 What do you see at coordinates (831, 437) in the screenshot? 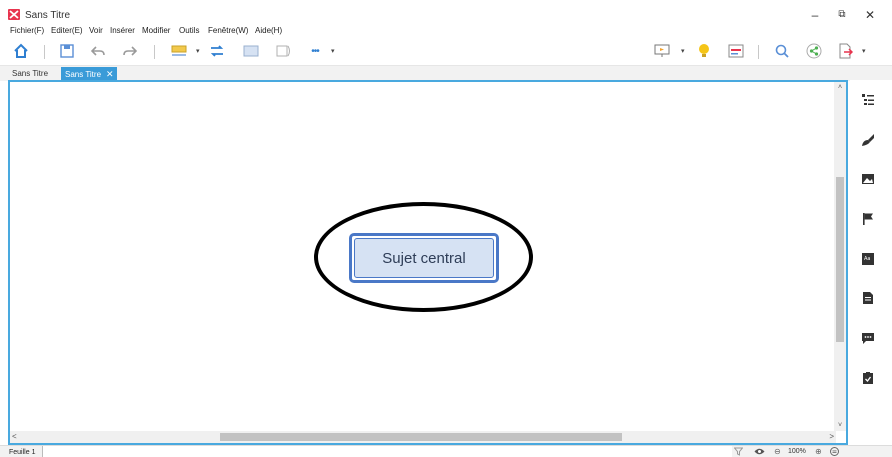
I see `scroll-right-icon: >` at bounding box center [831, 437].